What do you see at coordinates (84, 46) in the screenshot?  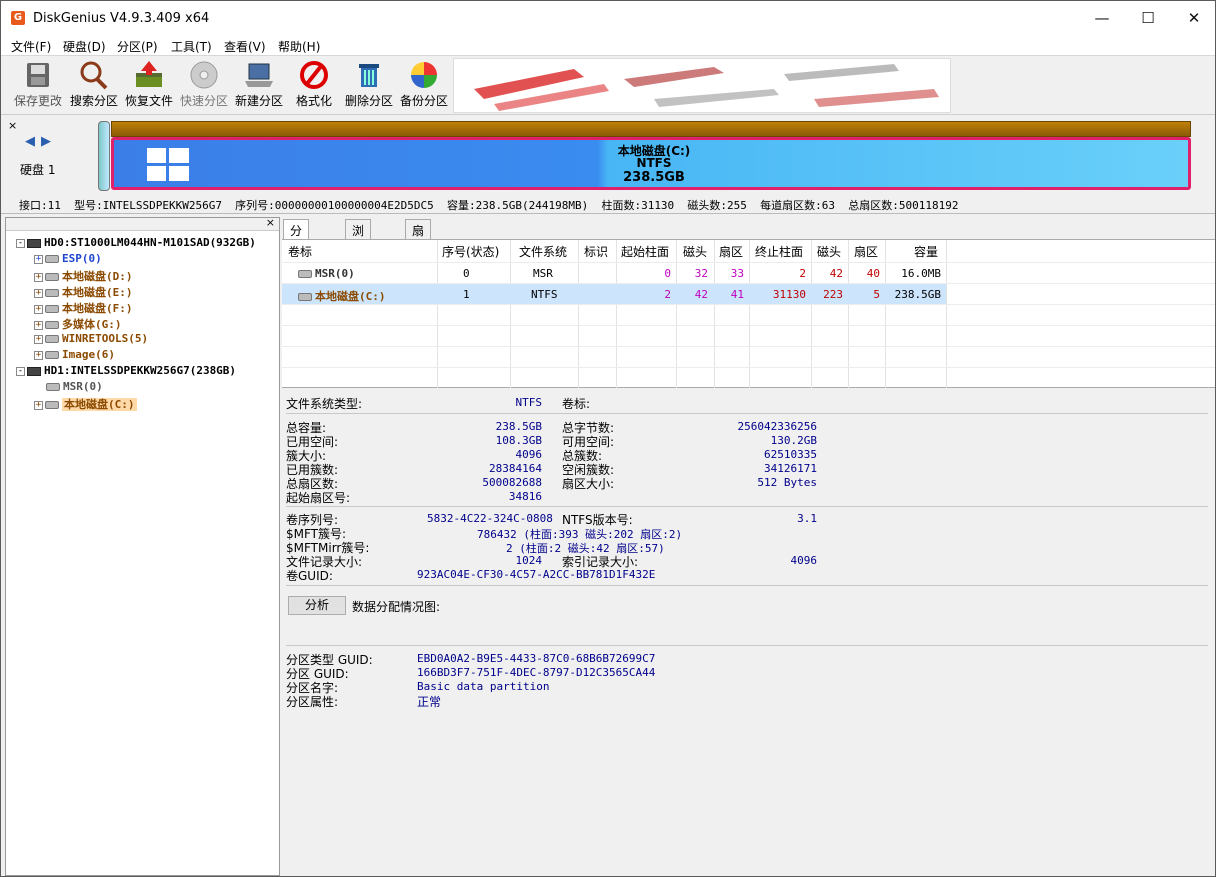 I see `menu-disk: 硬盘(D)` at bounding box center [84, 46].